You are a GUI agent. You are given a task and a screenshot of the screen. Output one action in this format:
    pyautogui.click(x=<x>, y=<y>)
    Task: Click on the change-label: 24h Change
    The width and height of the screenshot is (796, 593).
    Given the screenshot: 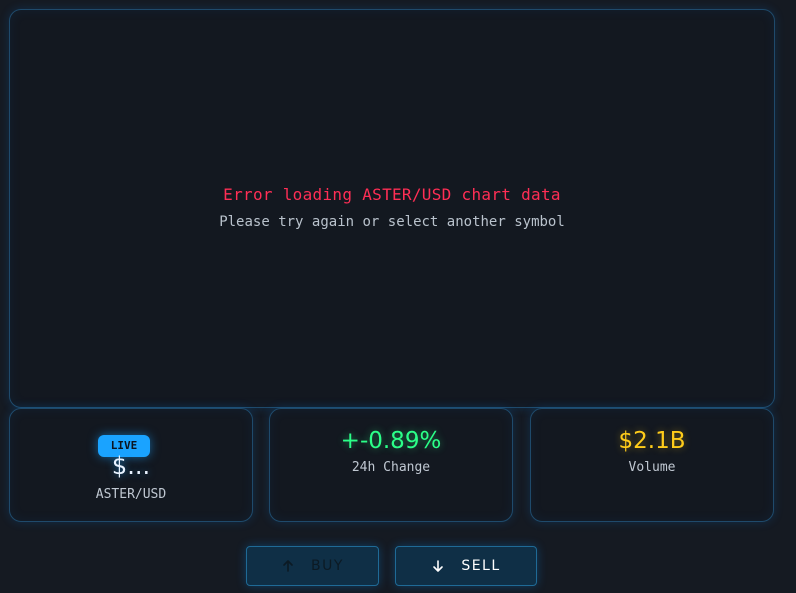 What is the action you would take?
    pyautogui.click(x=391, y=467)
    